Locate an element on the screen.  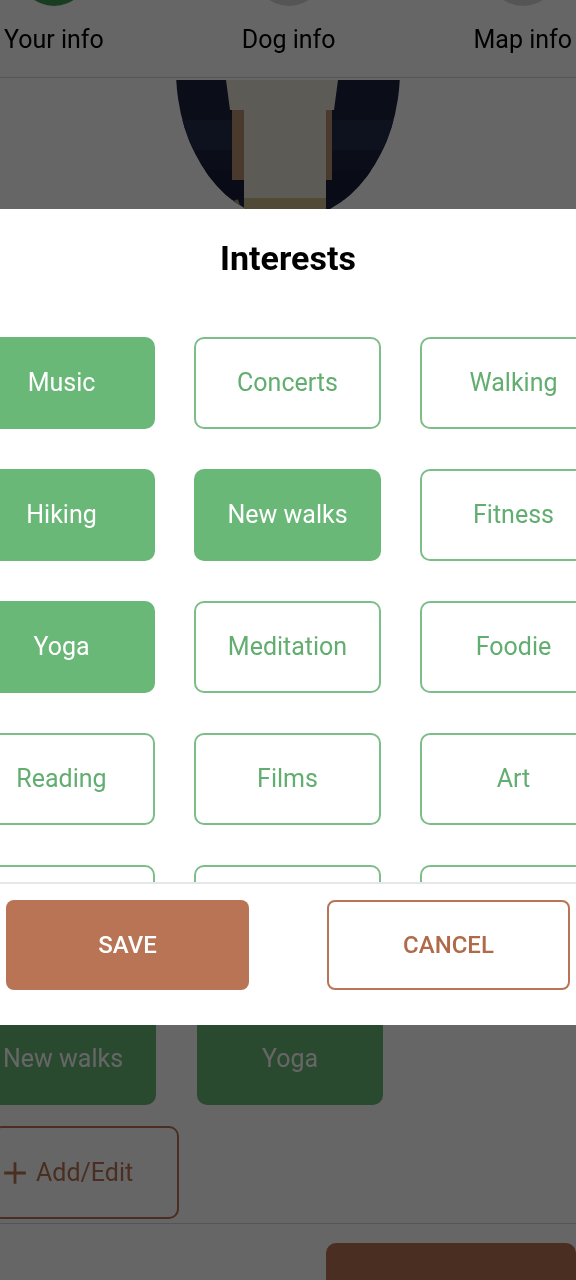
add-edit-button: Add/Edit is located at coordinates (89, 1172).